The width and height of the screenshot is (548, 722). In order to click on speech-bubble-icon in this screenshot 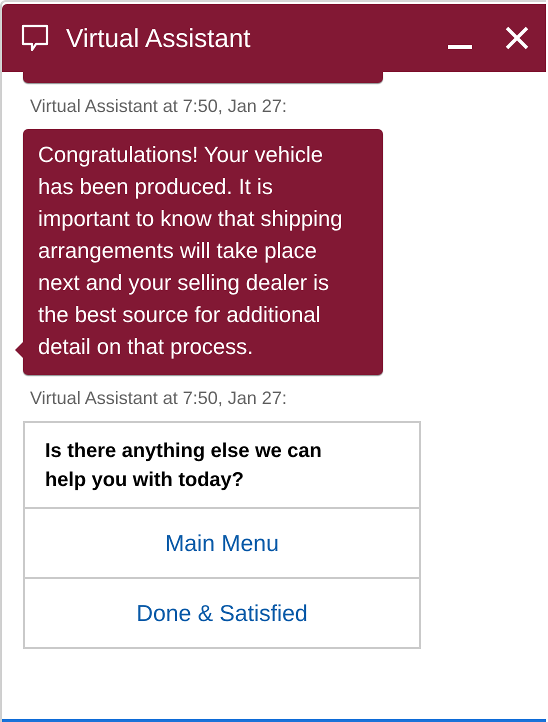, I will do `click(35, 38)`.